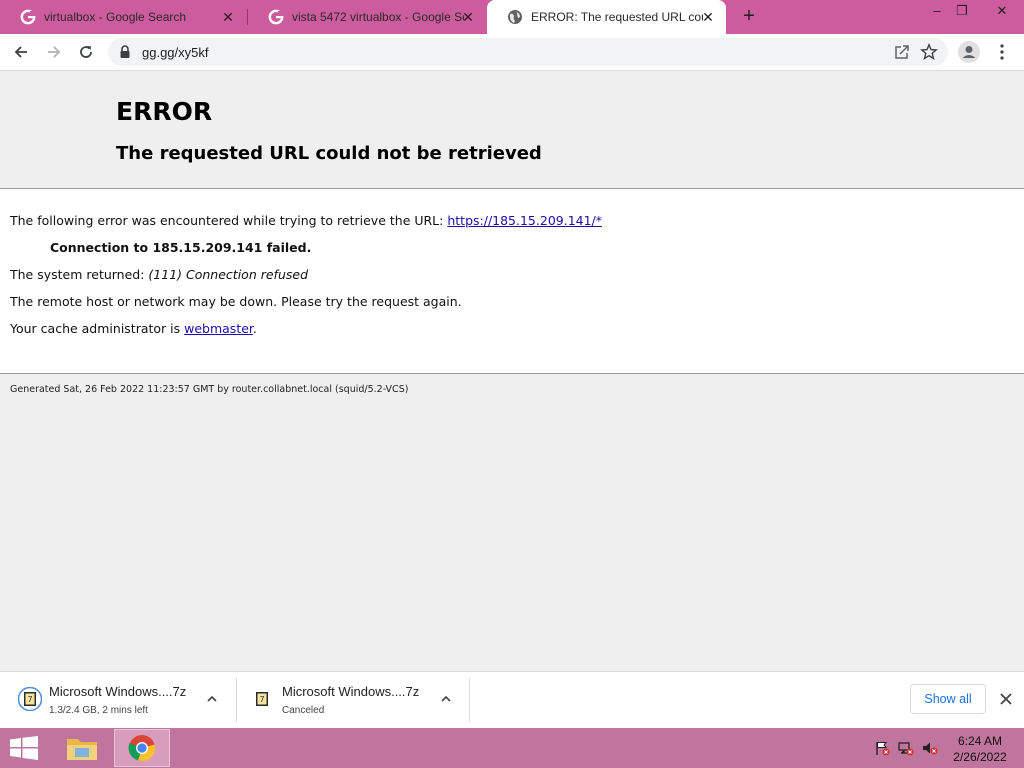 The height and width of the screenshot is (768, 1024). Describe the element at coordinates (1002, 18) in the screenshot. I see `window-close-button: ✕` at that location.